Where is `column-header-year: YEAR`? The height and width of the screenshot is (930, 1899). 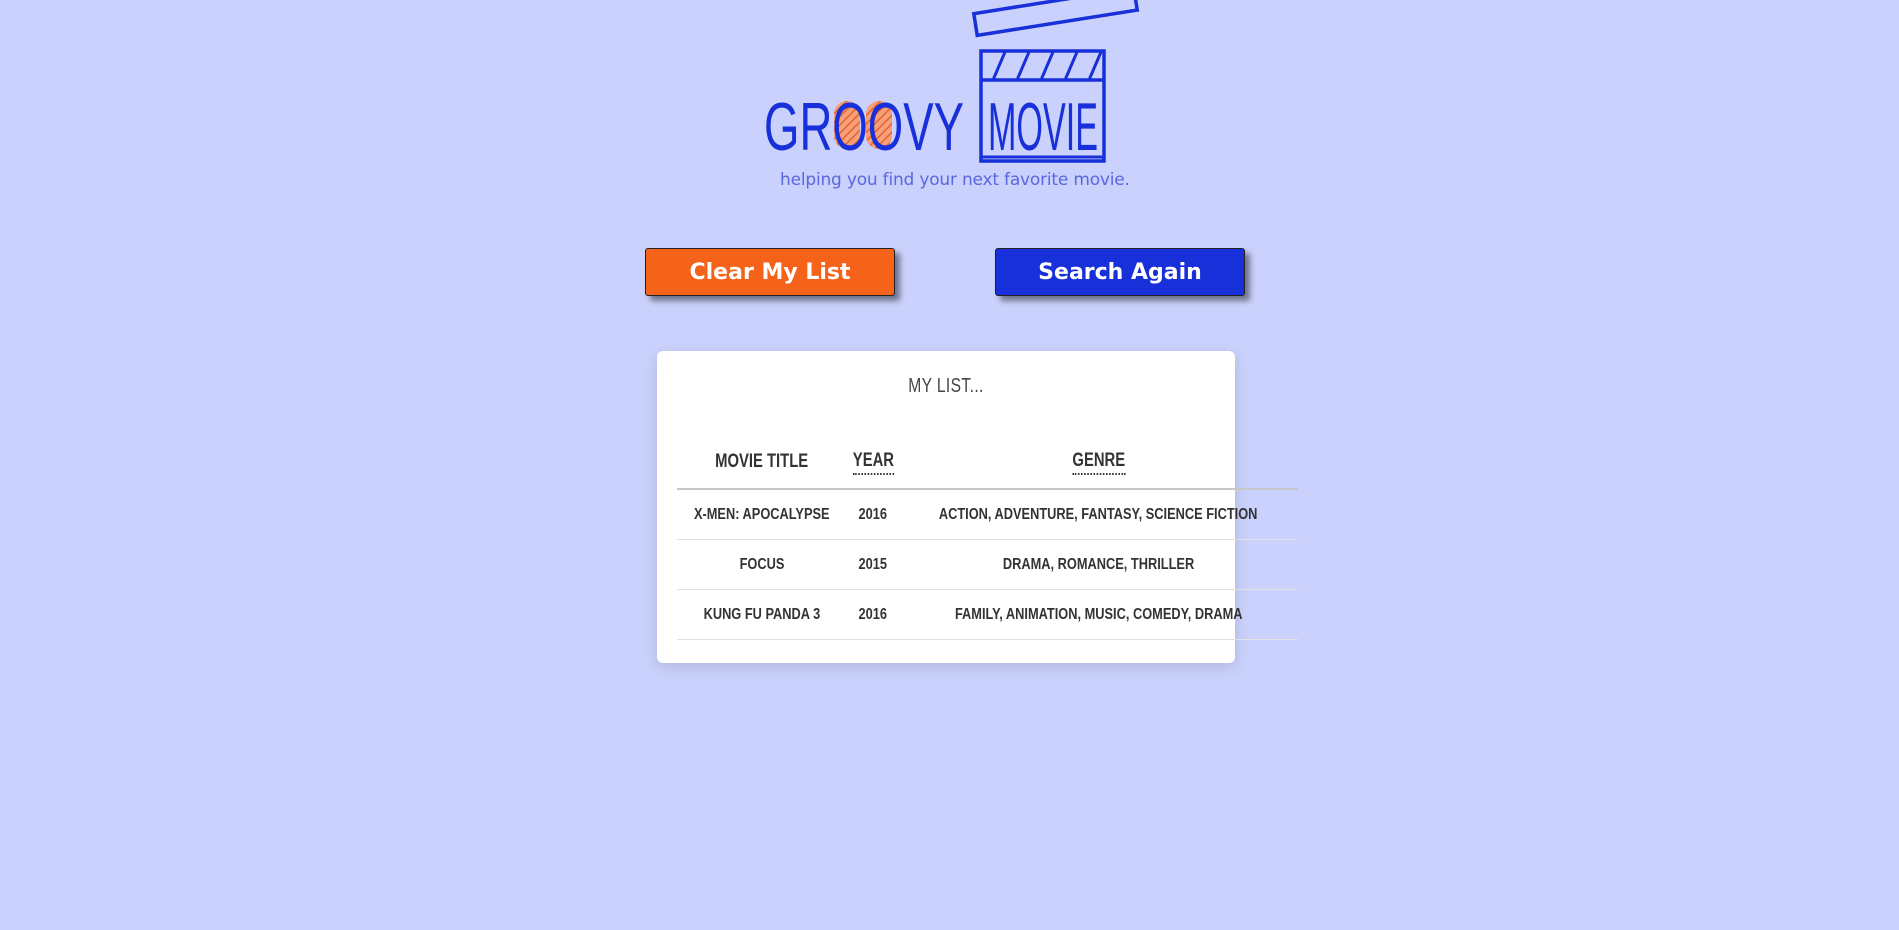 column-header-year: YEAR is located at coordinates (873, 463).